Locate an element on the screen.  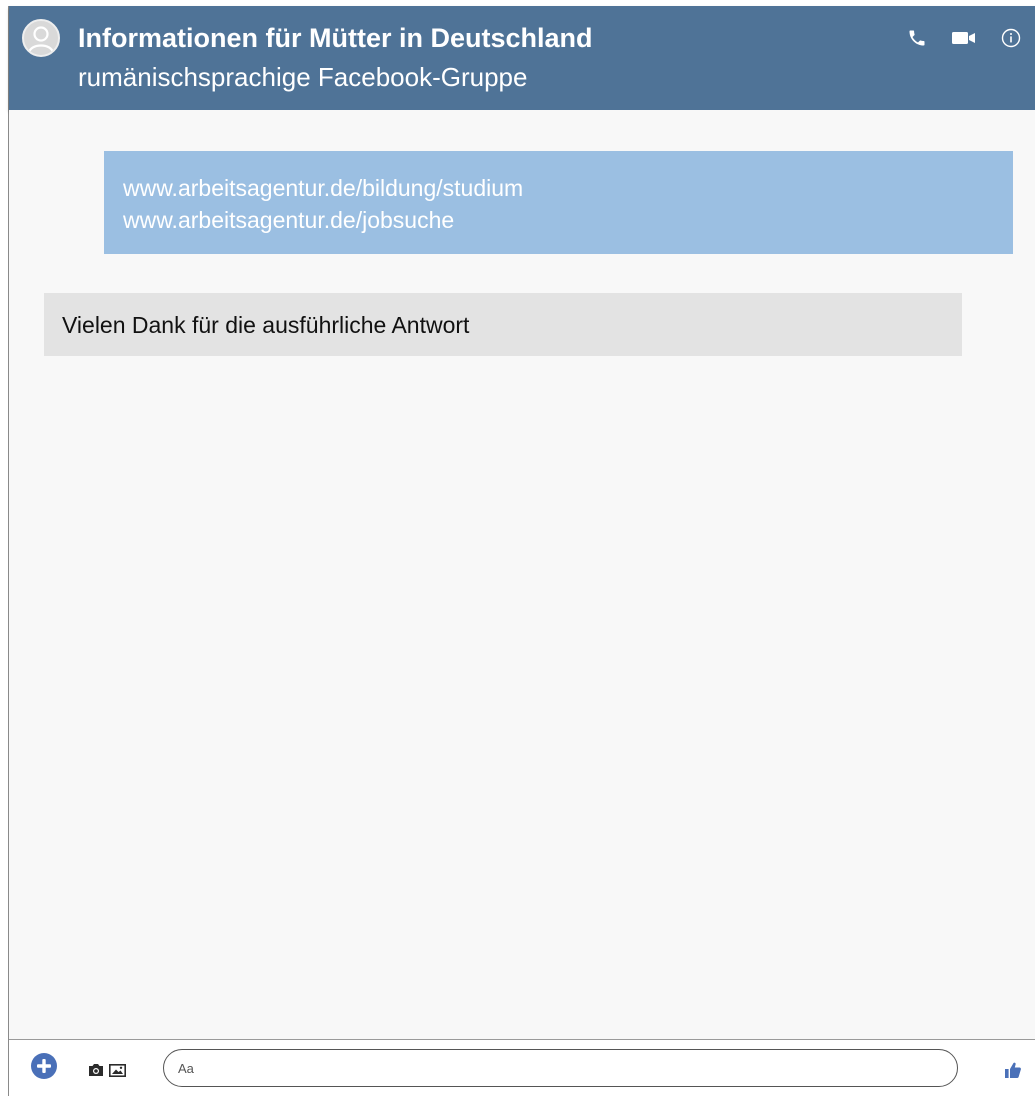
chat-title: Informationen für Mütter in Deutschland is located at coordinates (335, 38).